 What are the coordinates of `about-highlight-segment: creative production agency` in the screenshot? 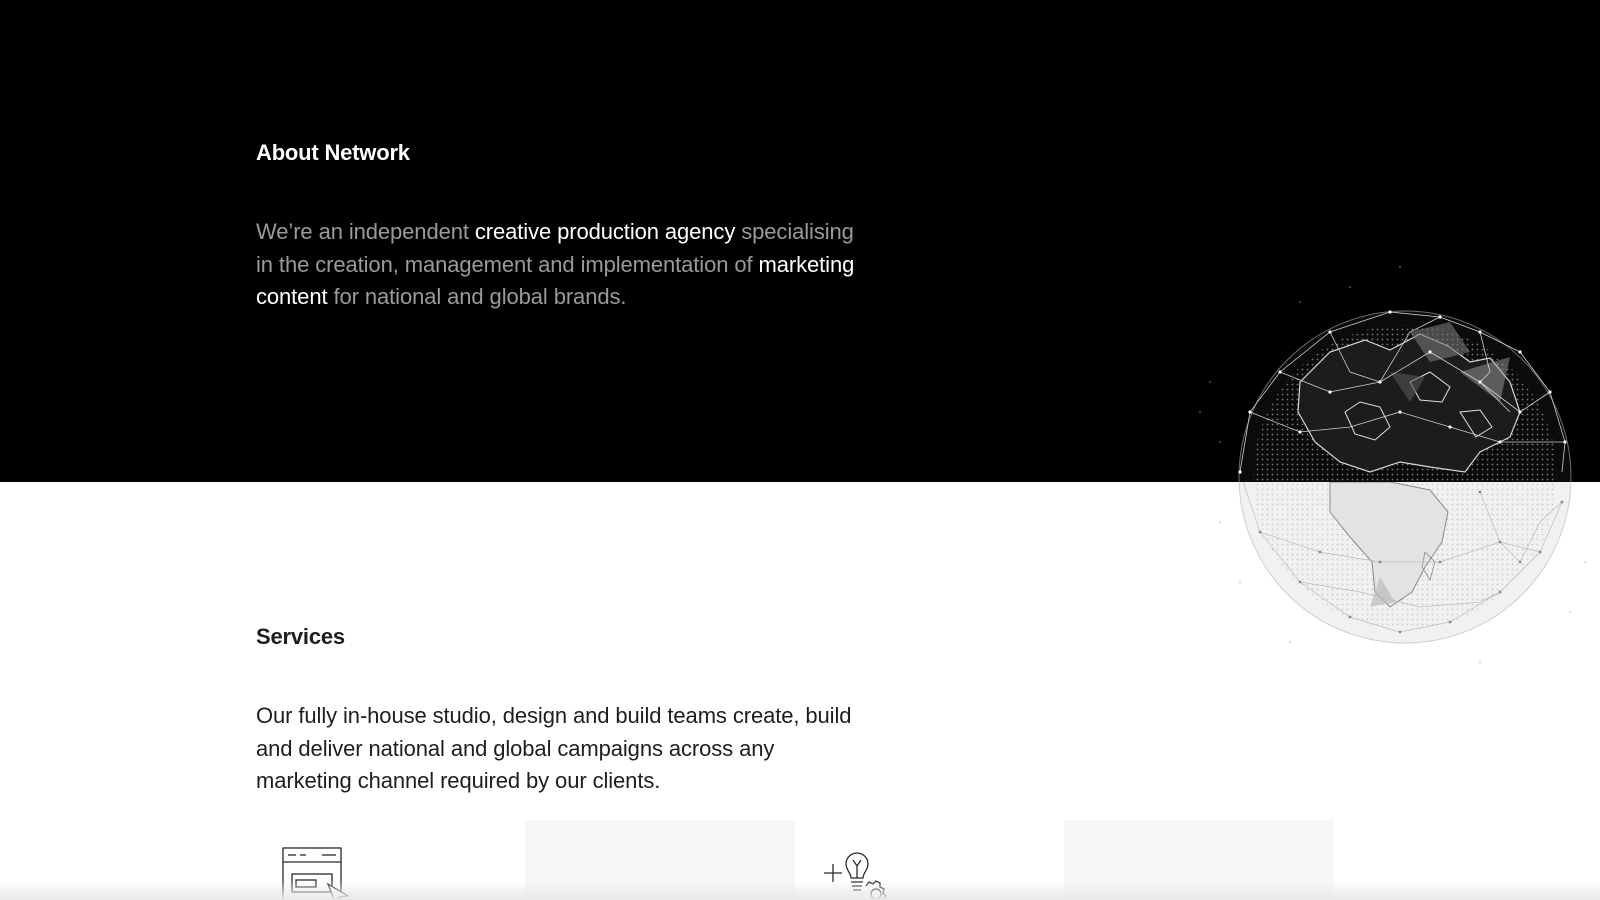 It's located at (605, 231).